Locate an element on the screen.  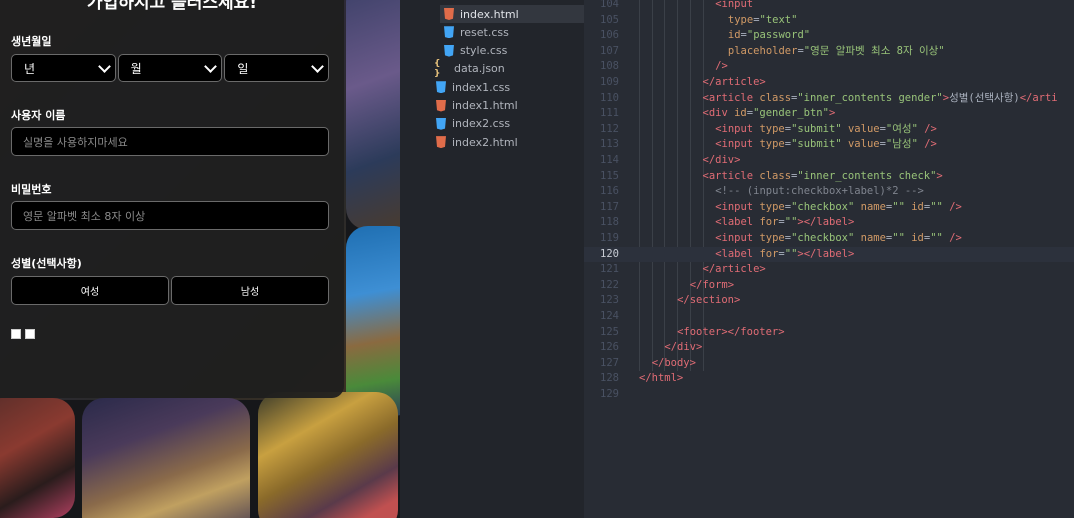
line-number: 108 is located at coordinates (609, 66).